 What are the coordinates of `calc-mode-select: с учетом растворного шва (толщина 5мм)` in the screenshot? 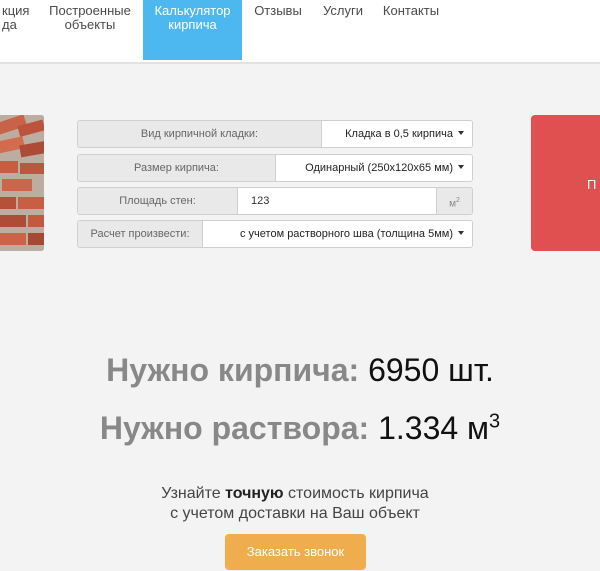 It's located at (337, 234).